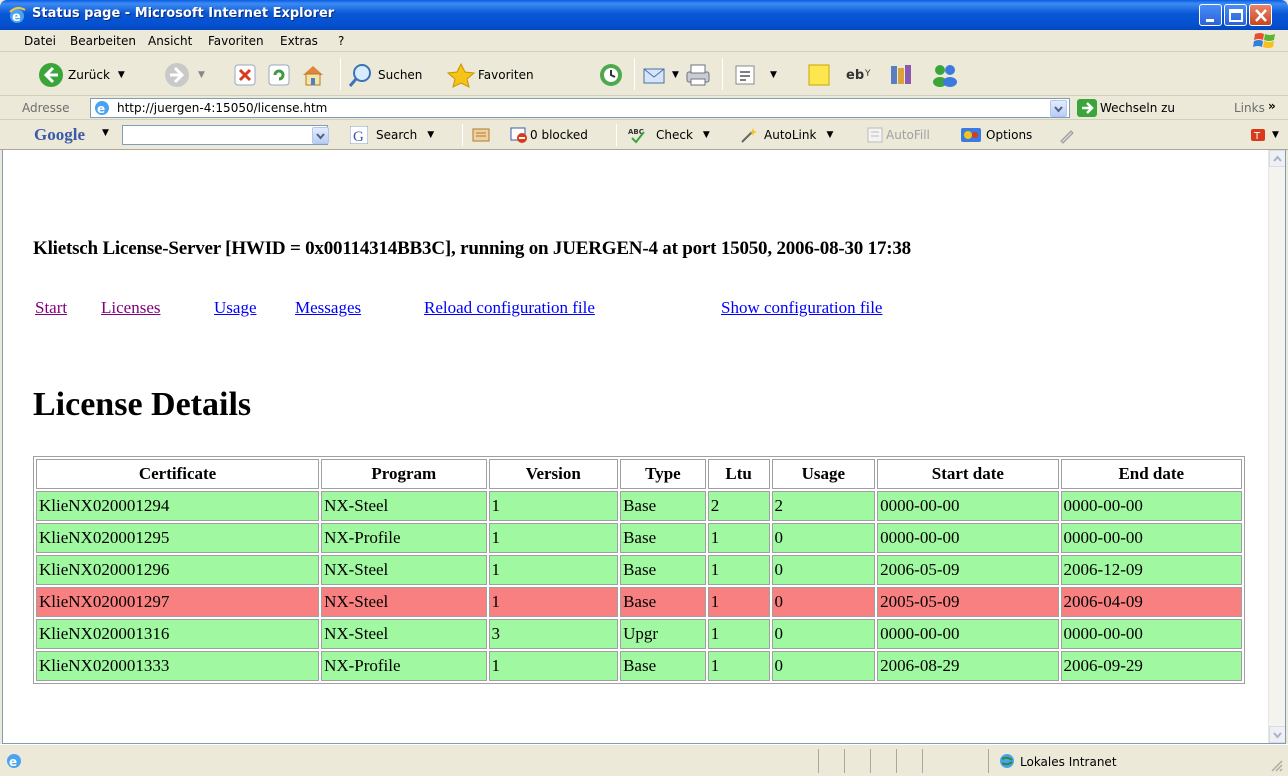 The height and width of the screenshot is (776, 1288). Describe the element at coordinates (553, 602) in the screenshot. I see `cell-version: 1` at that location.